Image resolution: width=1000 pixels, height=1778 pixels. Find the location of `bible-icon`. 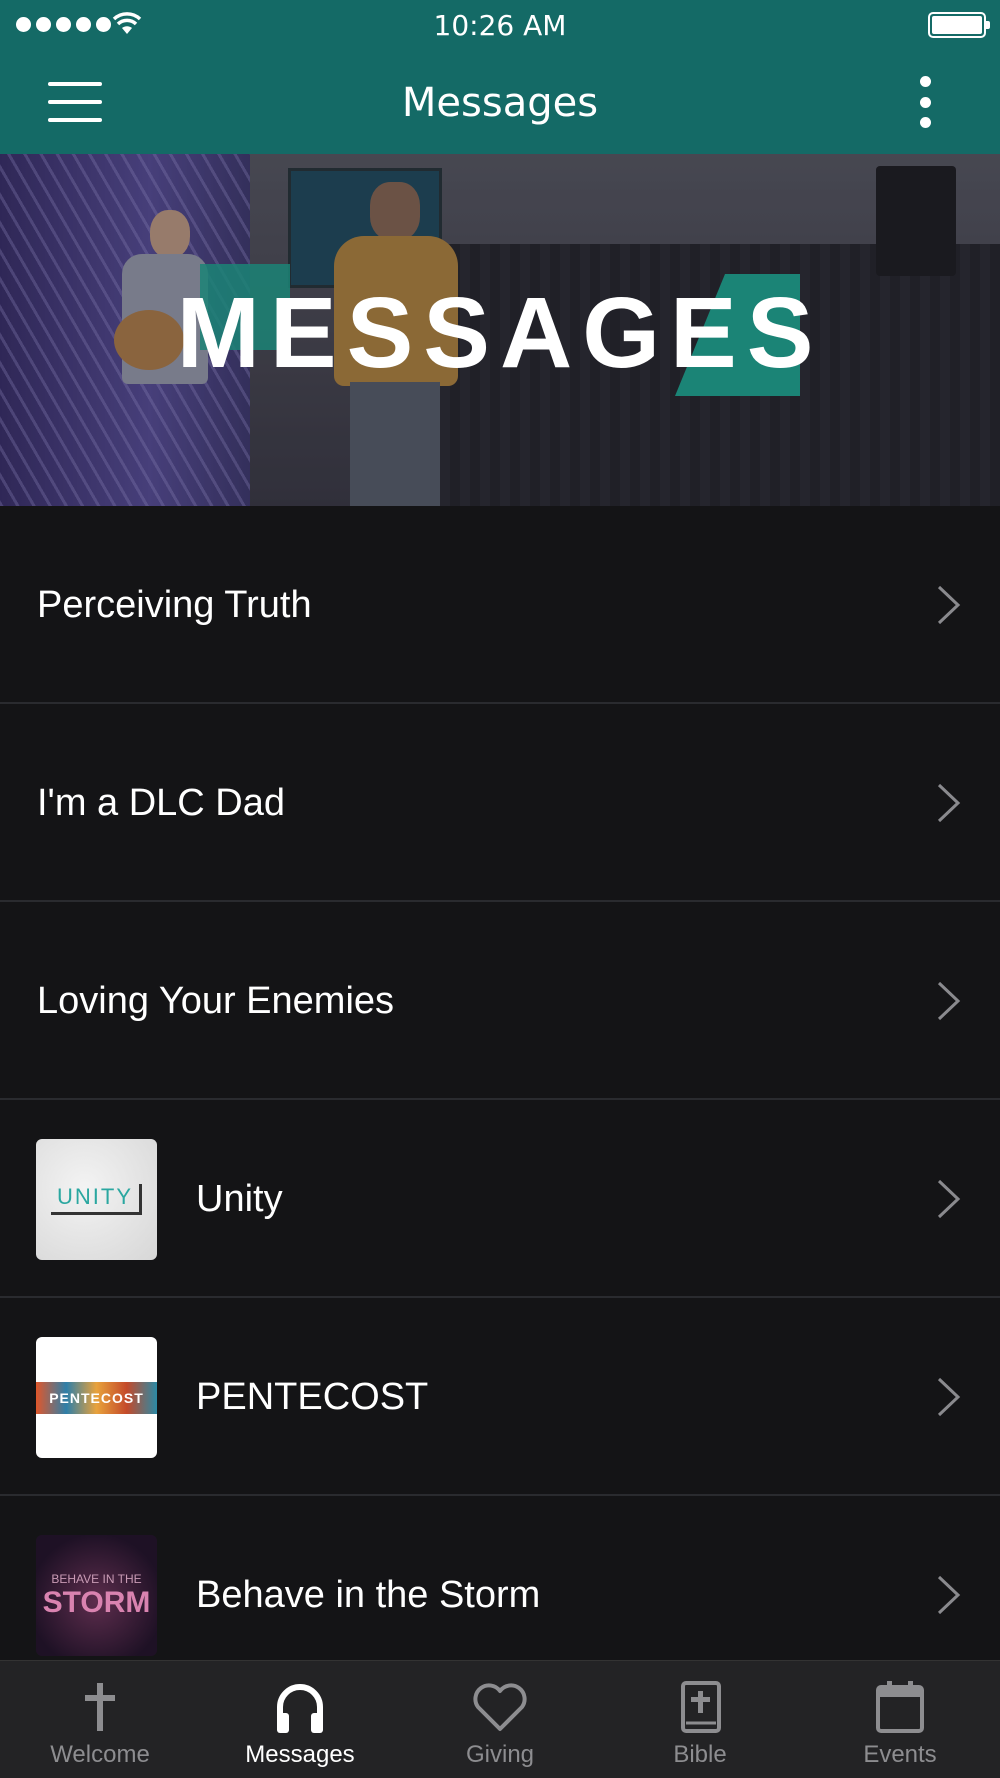

bible-icon is located at coordinates (701, 1707).